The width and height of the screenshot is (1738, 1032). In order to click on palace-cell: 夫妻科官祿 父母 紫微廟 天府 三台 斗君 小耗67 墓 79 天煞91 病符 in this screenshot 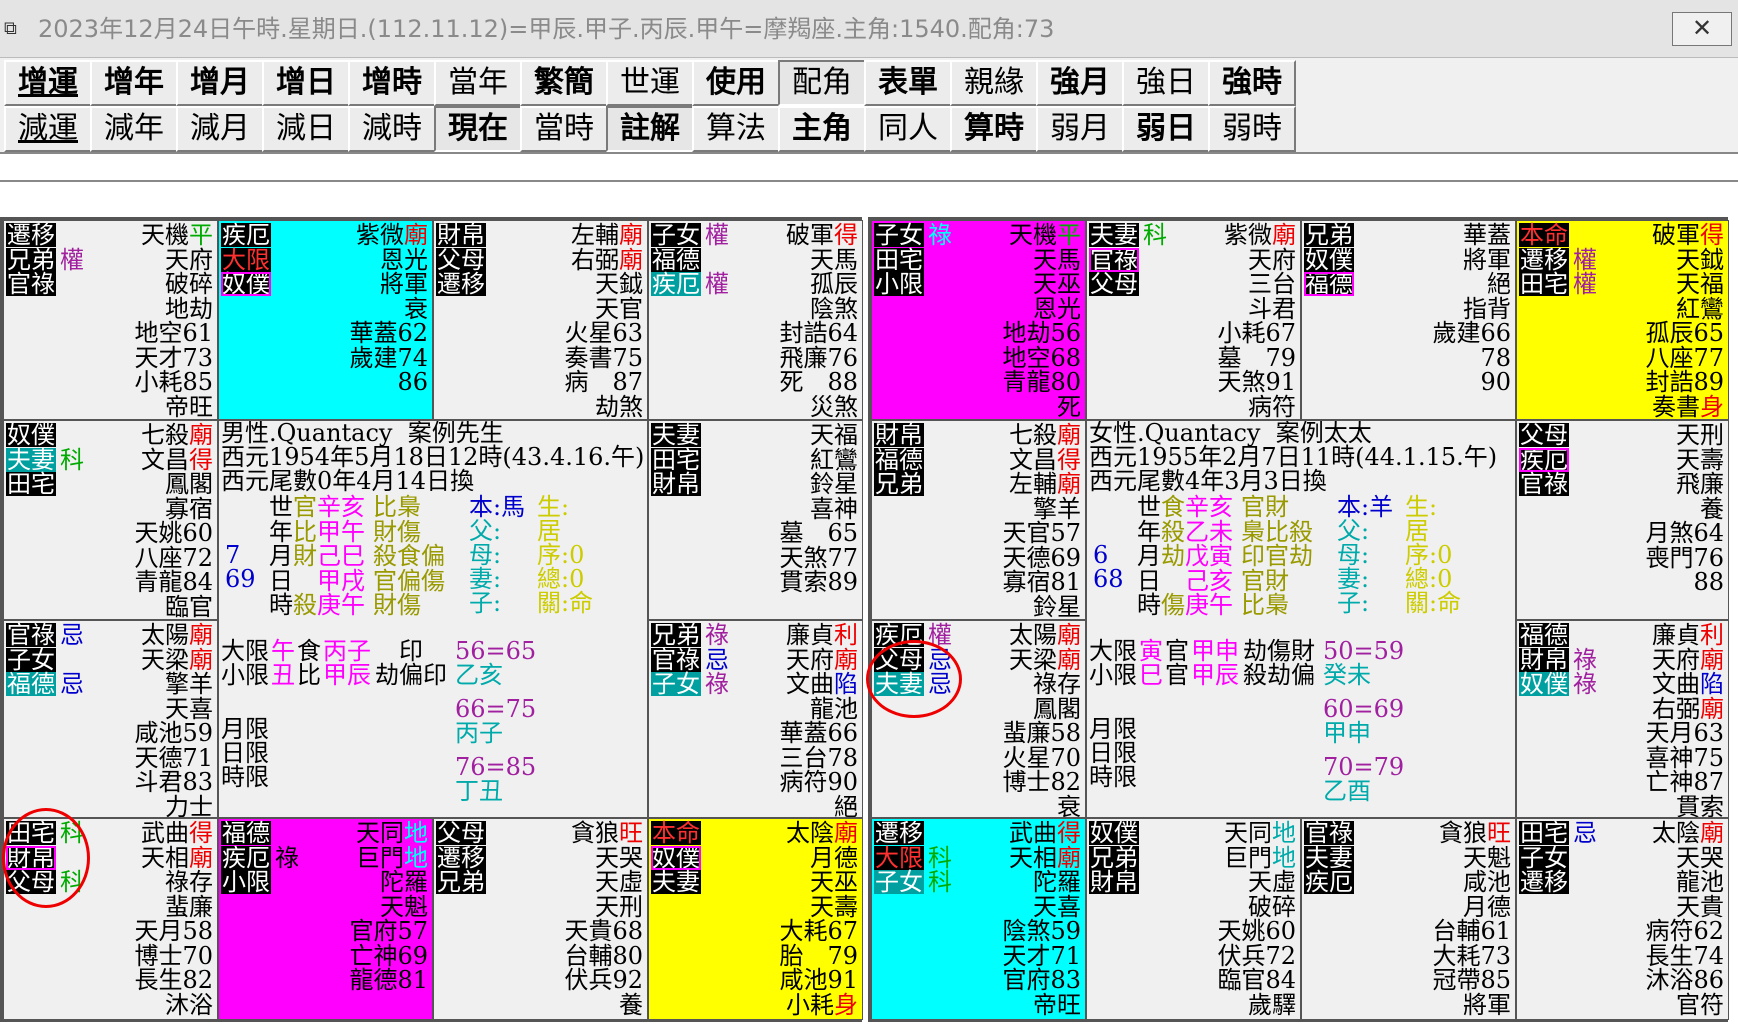, I will do `click(1193, 320)`.